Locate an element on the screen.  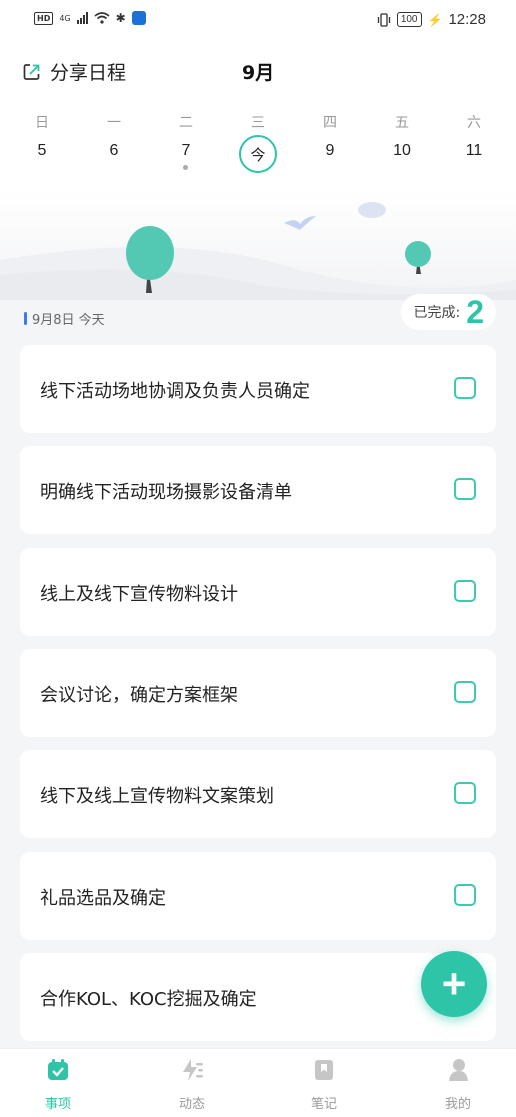
task-title: 线下及线上宣传物料文案策划 is located at coordinates (157, 796).